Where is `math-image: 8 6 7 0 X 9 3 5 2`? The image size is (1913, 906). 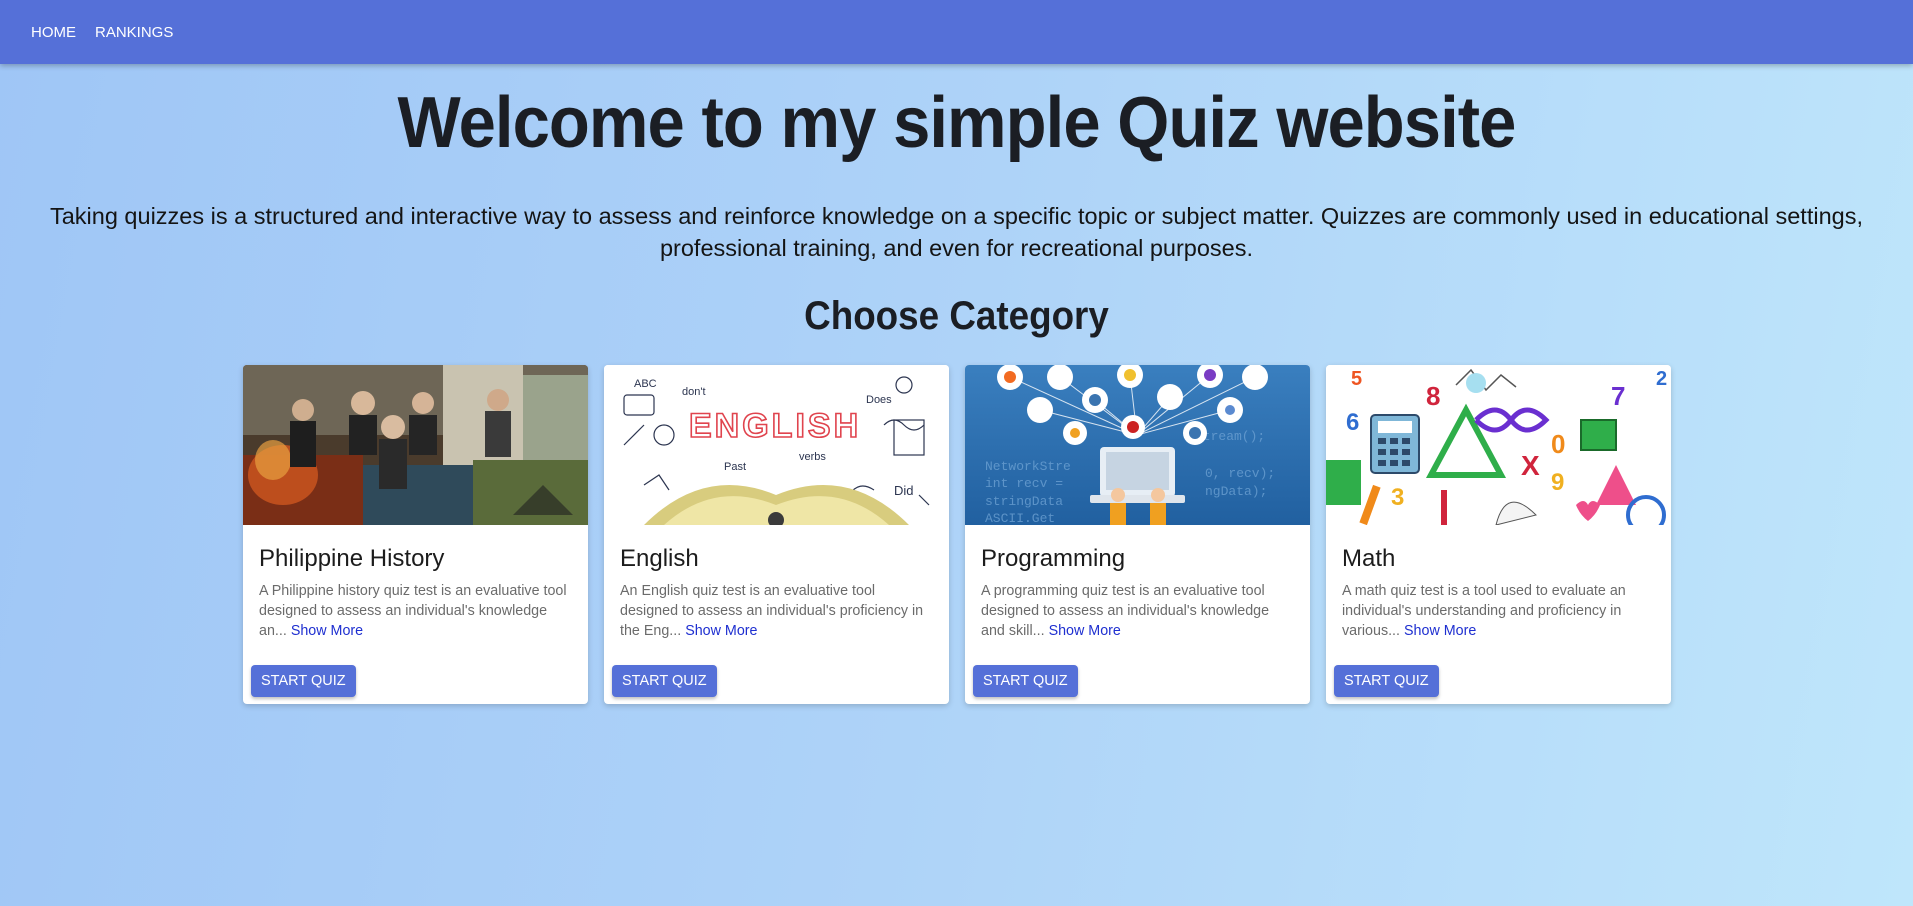 math-image: 8 6 7 0 X 9 3 5 2 is located at coordinates (1498, 445).